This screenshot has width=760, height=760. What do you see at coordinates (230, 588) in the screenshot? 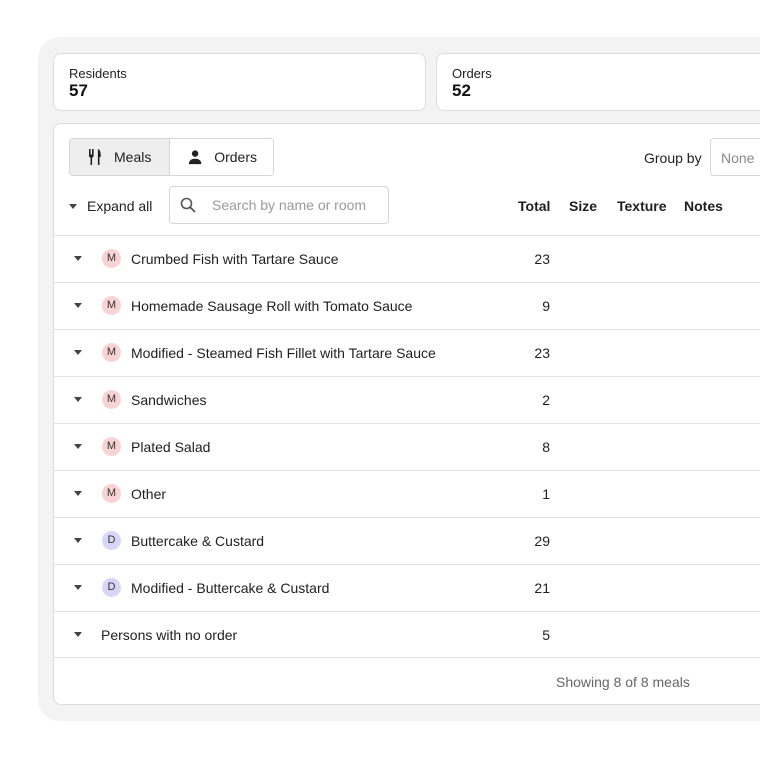
I see `row-name: Modified - Buttercake & Custard` at bounding box center [230, 588].